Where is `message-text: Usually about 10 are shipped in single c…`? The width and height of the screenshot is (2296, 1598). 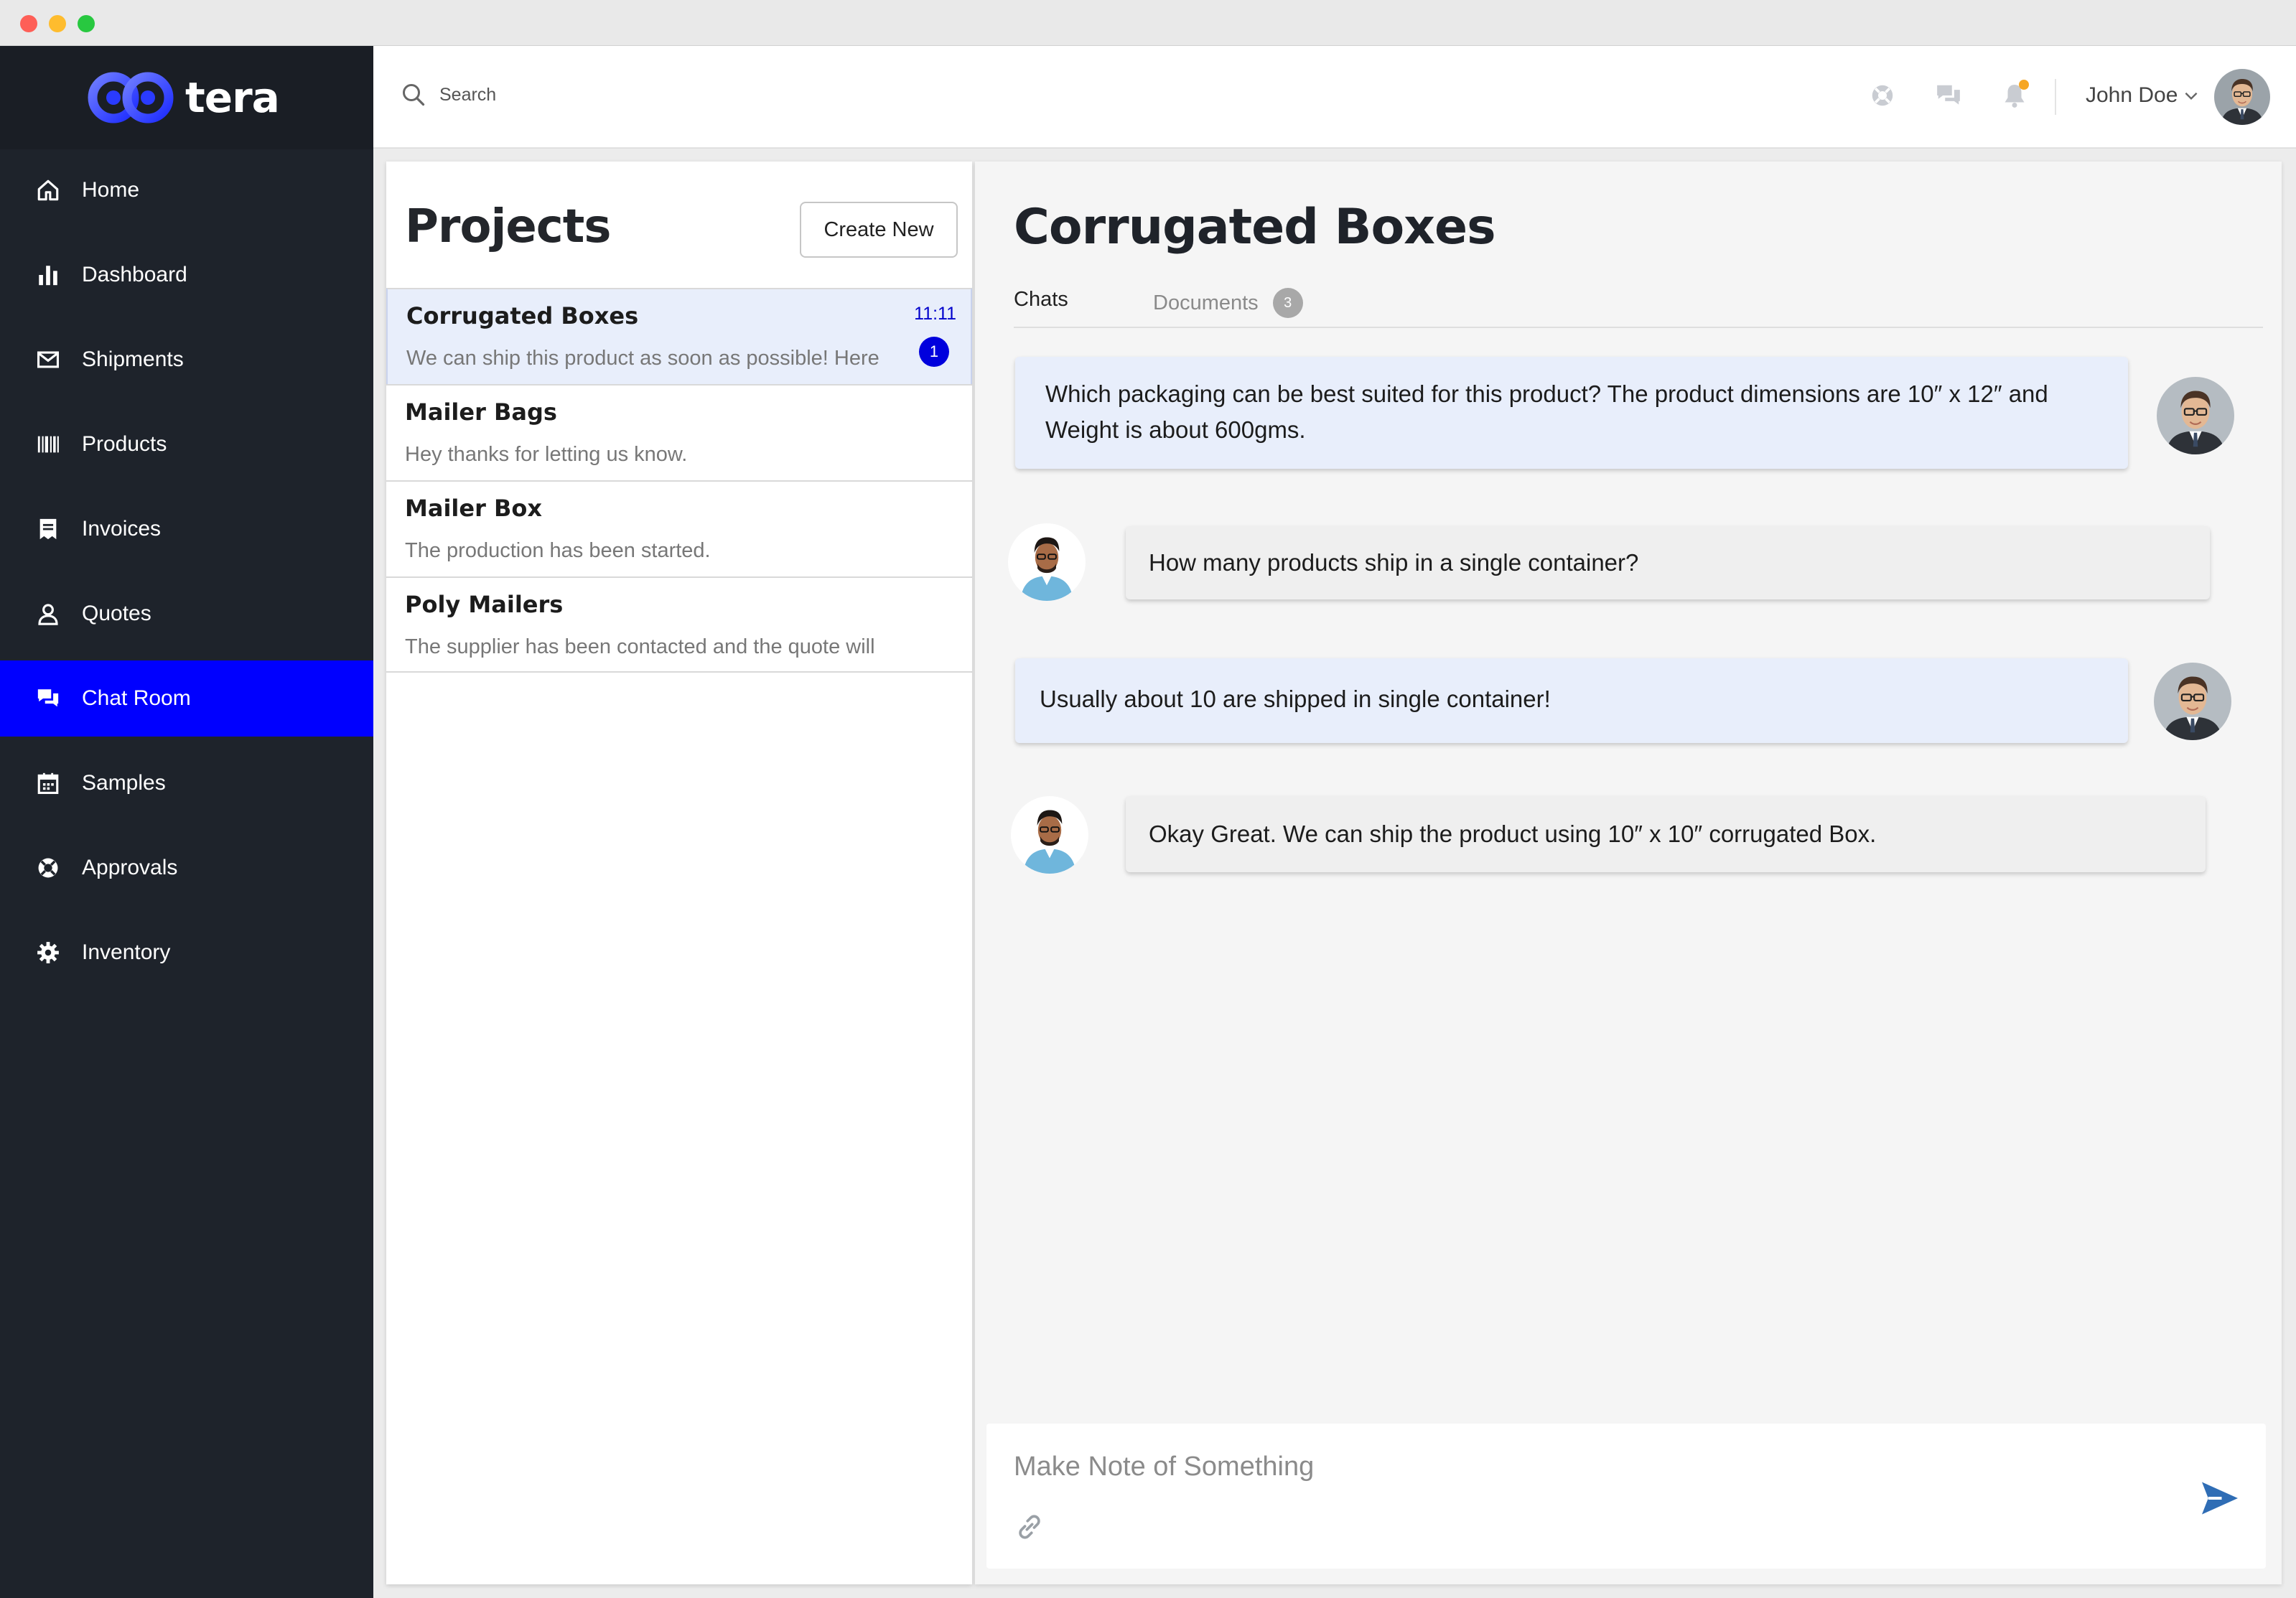 message-text: Usually about 10 are shipped in single c… is located at coordinates (1295, 699).